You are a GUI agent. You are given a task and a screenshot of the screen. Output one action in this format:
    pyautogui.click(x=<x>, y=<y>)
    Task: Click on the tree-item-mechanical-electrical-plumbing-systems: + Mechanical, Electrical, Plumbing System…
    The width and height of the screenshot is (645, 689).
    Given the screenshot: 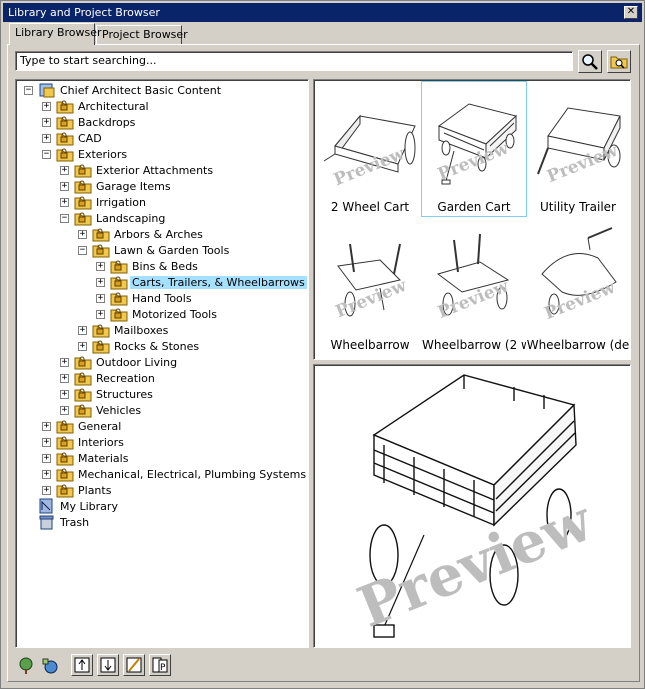 What is the action you would take?
    pyautogui.click(x=162, y=474)
    